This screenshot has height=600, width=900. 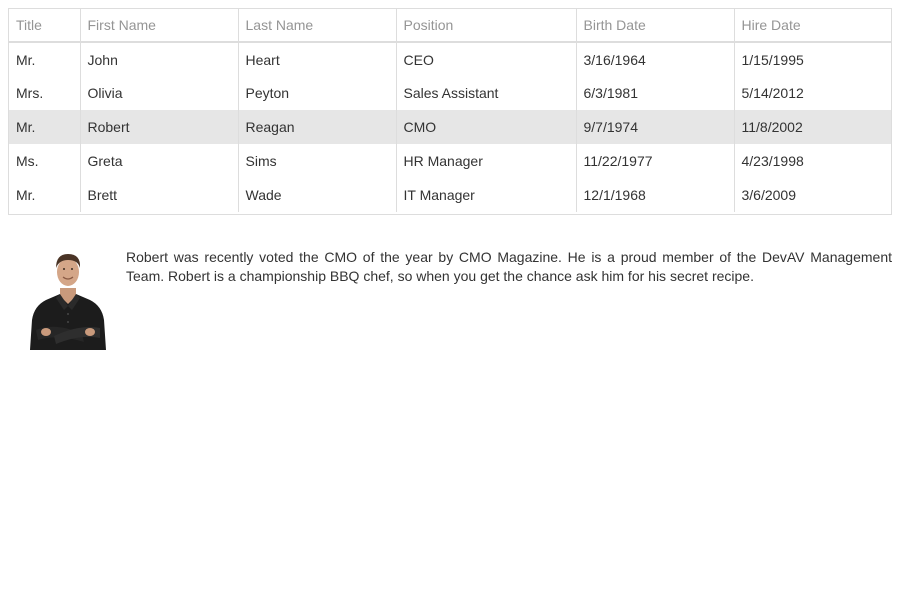 What do you see at coordinates (812, 26) in the screenshot?
I see `column-header-hire-date: Hire Date` at bounding box center [812, 26].